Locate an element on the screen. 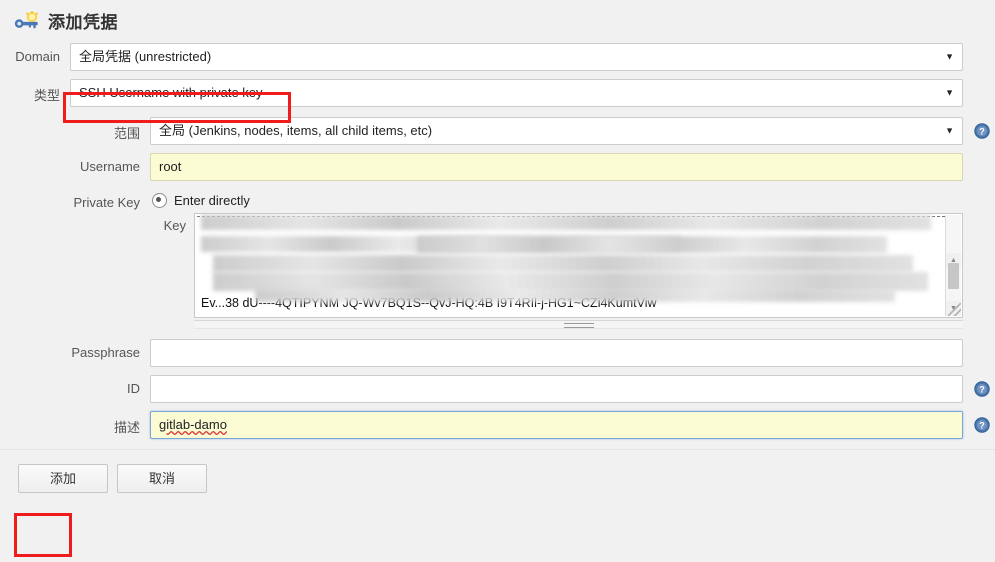 Image resolution: width=995 pixels, height=562 pixels. id-input is located at coordinates (556, 389).